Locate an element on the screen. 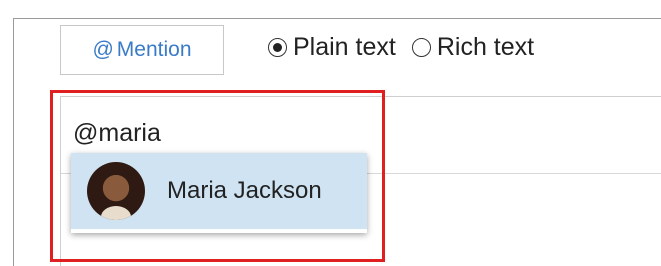 Image resolution: width=661 pixels, height=266 pixels. user-avatar is located at coordinates (116, 191).